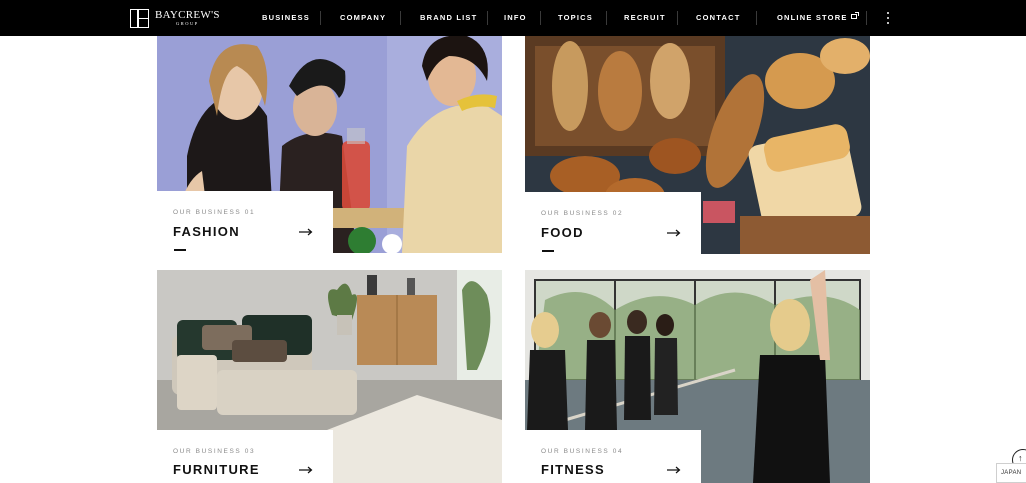 This screenshot has height=483, width=1026. I want to click on language-selector: JAPAN, so click(1011, 473).